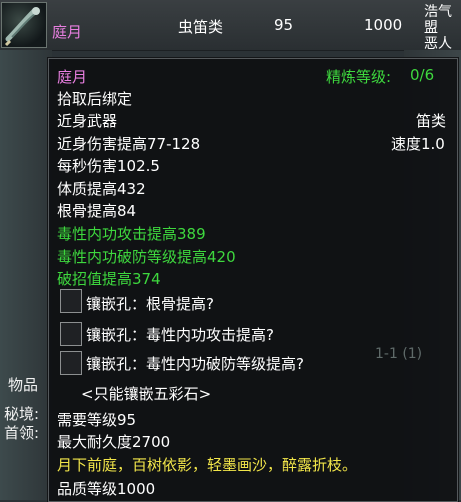  What do you see at coordinates (359, 77) in the screenshot?
I see `refine-level-label: 精炼等级:` at bounding box center [359, 77].